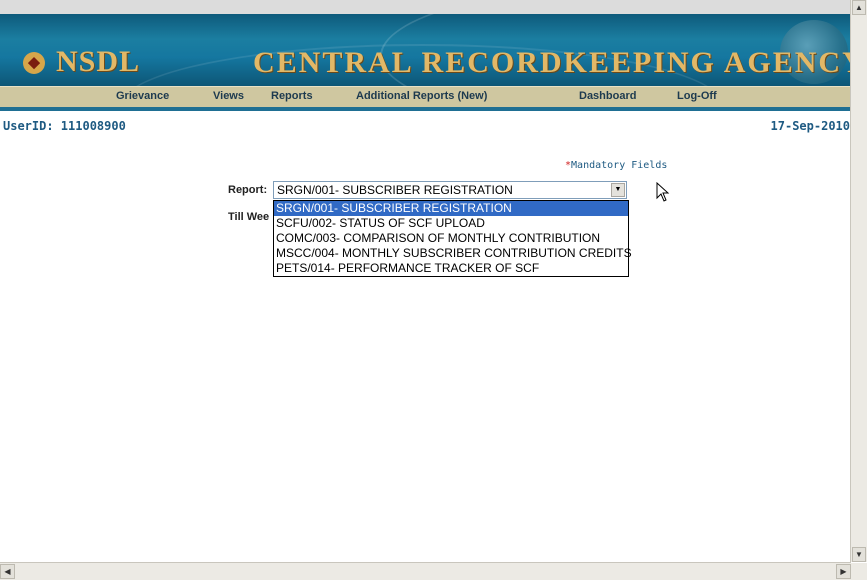 Image resolution: width=867 pixels, height=580 pixels. I want to click on vertical-scrollbar: ▲ ▼, so click(858, 281).